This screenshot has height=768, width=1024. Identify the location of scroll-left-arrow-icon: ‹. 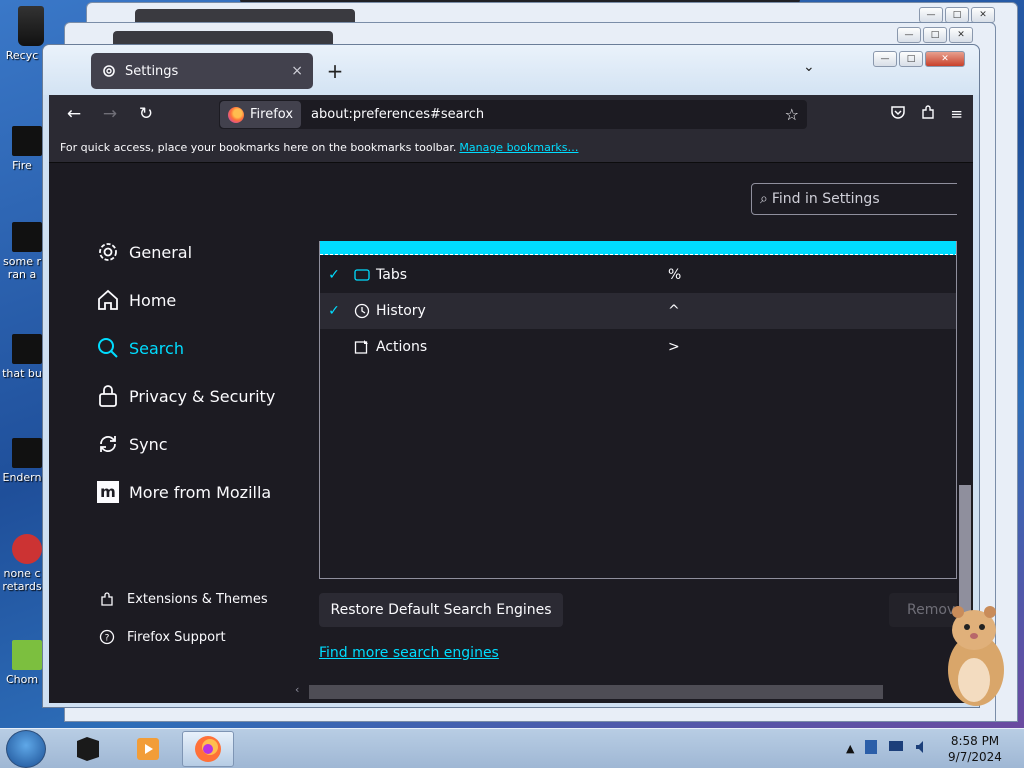
(297, 689).